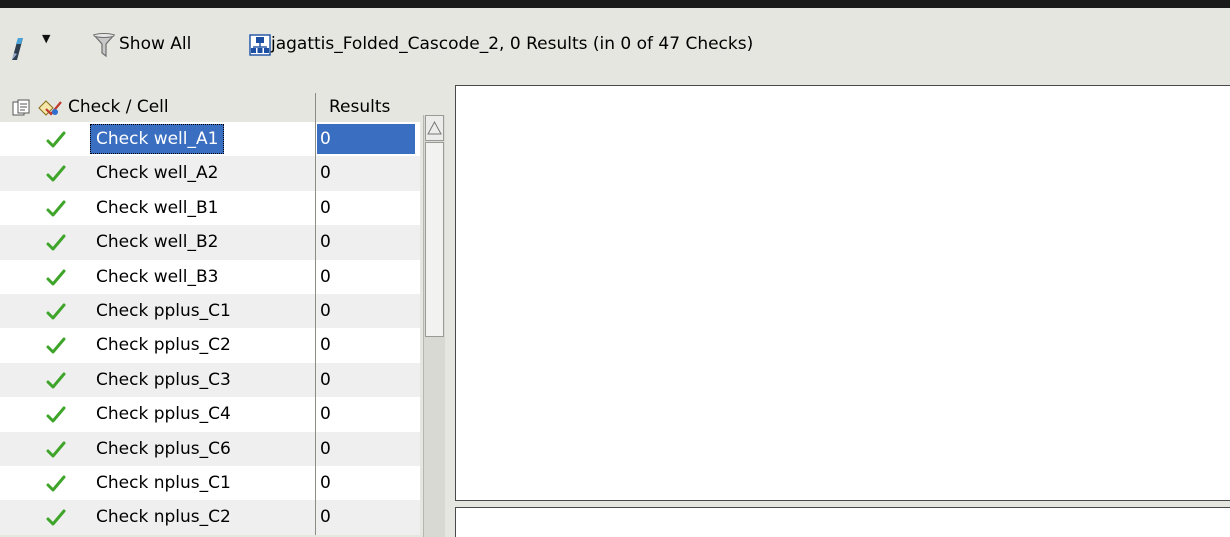  Describe the element at coordinates (157, 173) in the screenshot. I see `check-name: Check well_A2` at that location.